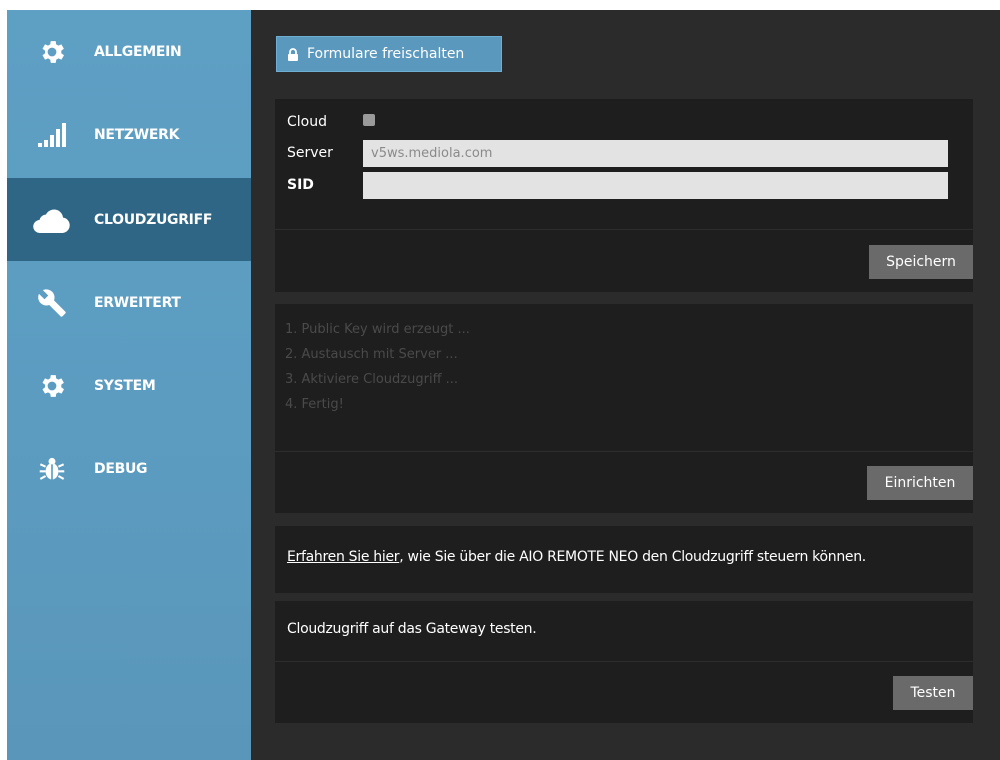  I want to click on sidebar-item-cloudzugriff: CLOUDZUGRIFF, so click(129, 219).